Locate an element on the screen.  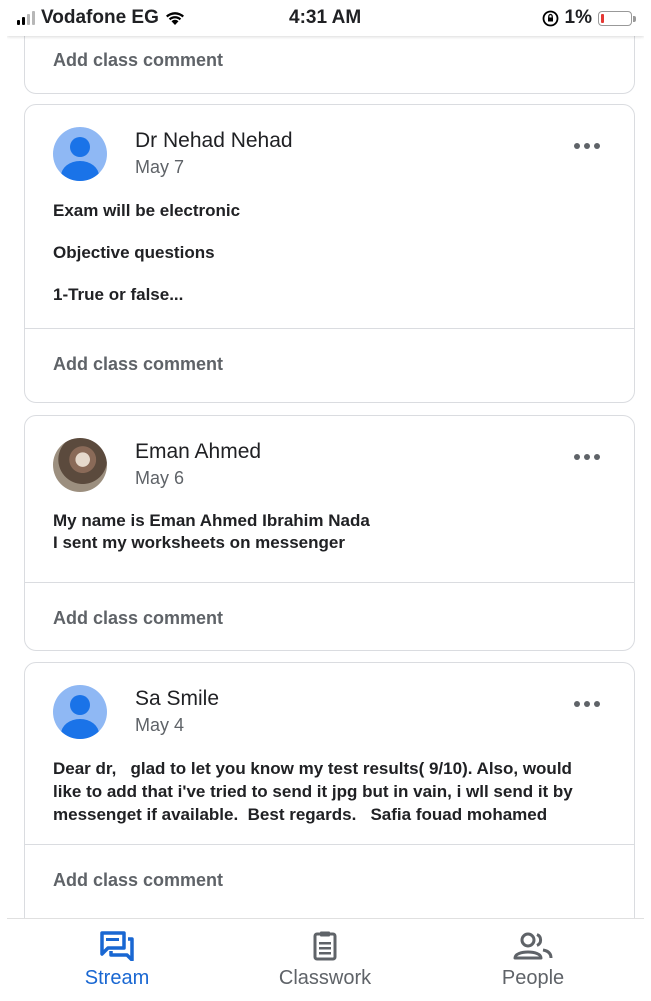
signal-icon is located at coordinates (26, 18).